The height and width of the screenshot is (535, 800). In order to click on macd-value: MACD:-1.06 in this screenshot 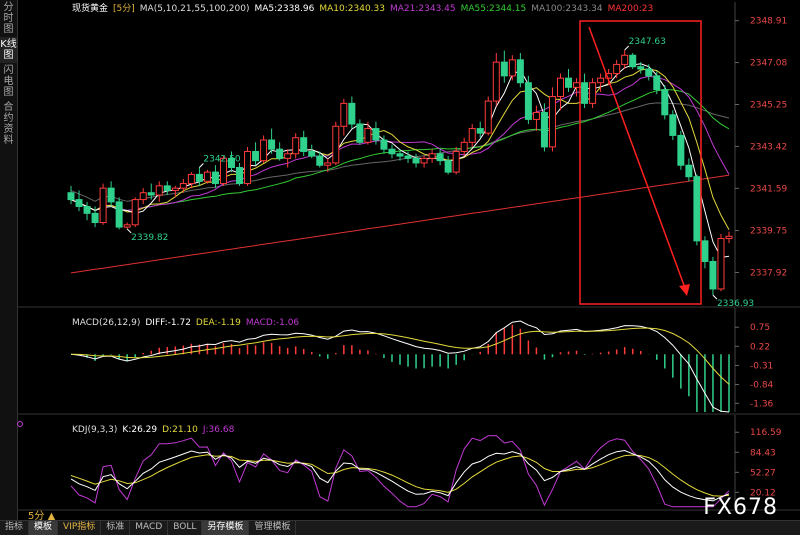, I will do `click(273, 323)`.